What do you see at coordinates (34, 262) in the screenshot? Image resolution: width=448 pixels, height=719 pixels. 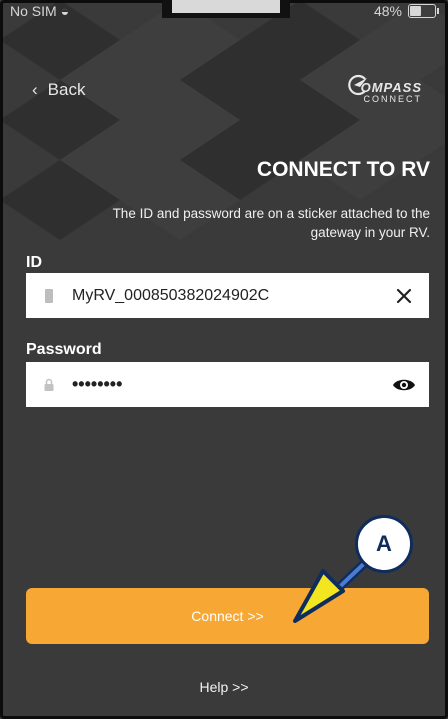 I see `id-label: ID` at bounding box center [34, 262].